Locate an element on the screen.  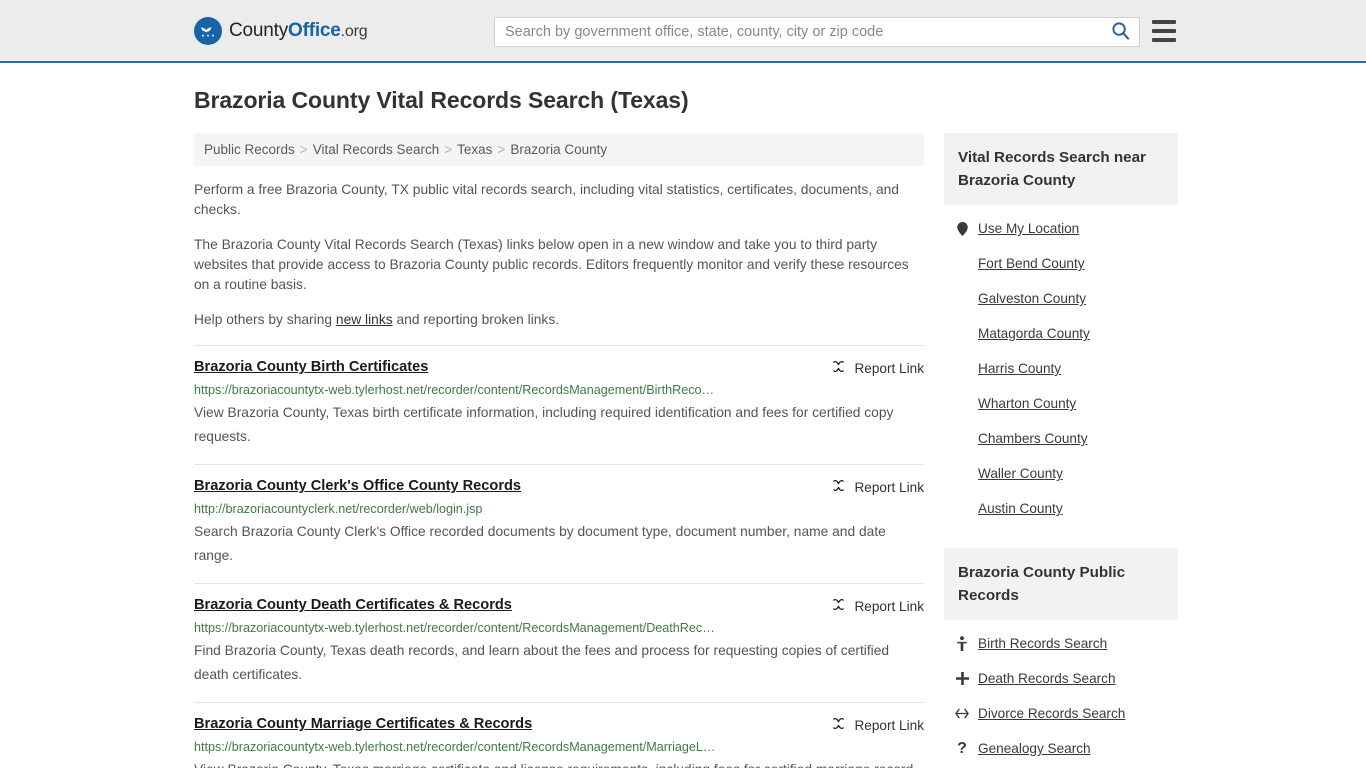
sidebar-item-divorce-records-search: Divorce Records Search is located at coordinates (1061, 713).